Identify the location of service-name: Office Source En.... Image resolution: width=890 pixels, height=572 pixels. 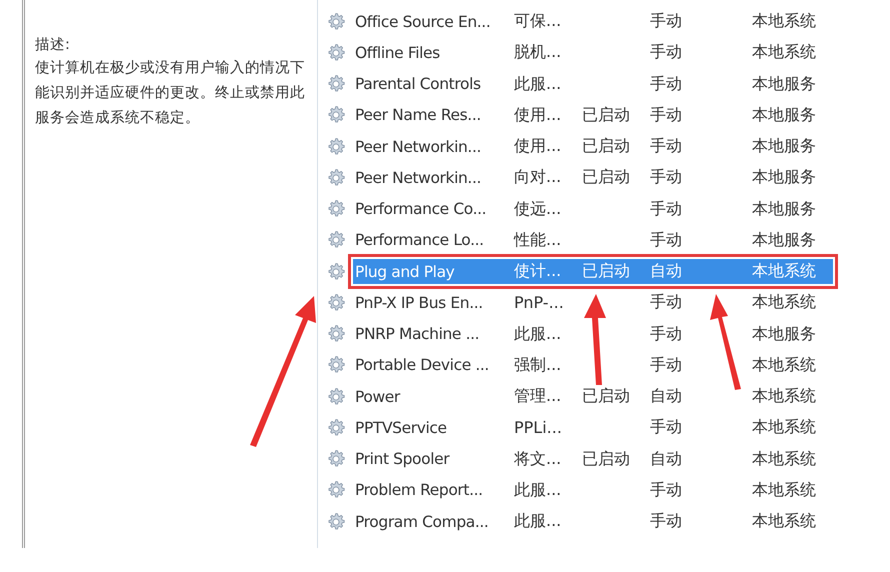
(423, 21).